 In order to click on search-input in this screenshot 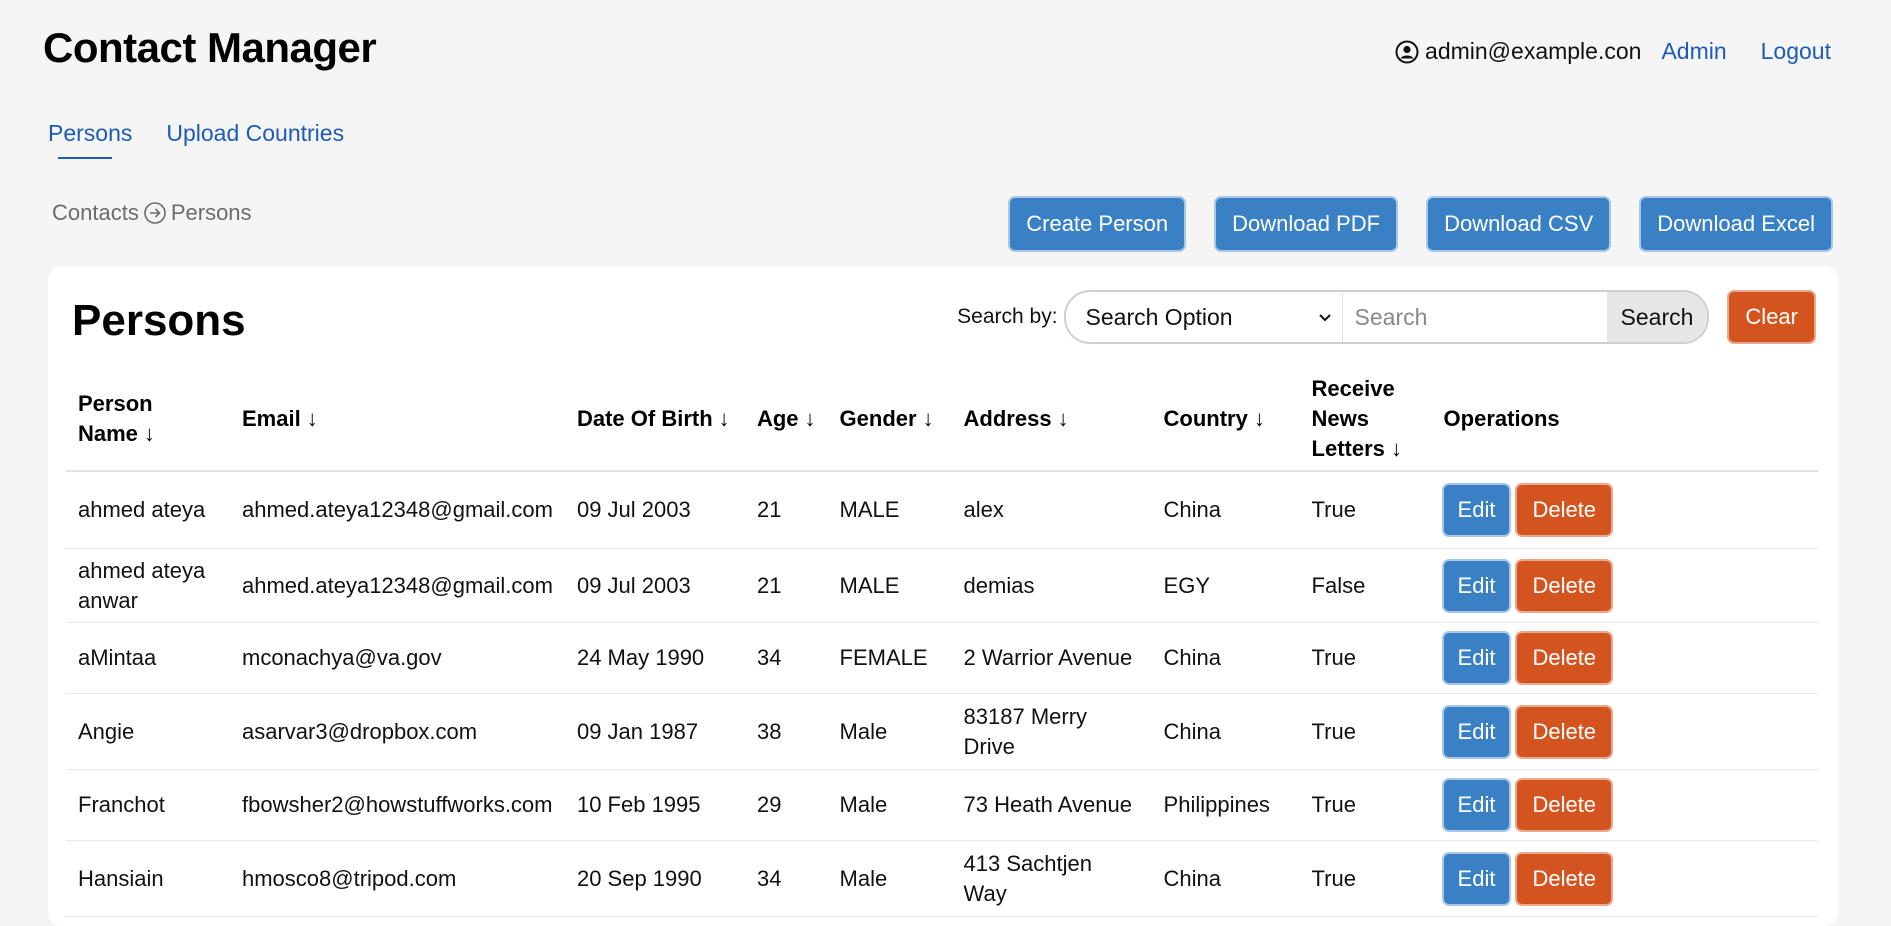, I will do `click(1474, 317)`.